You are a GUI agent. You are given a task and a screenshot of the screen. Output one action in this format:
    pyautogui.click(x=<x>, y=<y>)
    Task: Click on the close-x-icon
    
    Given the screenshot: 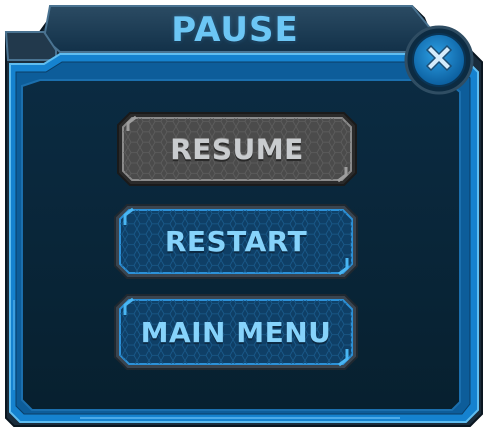 What is the action you would take?
    pyautogui.click(x=439, y=60)
    